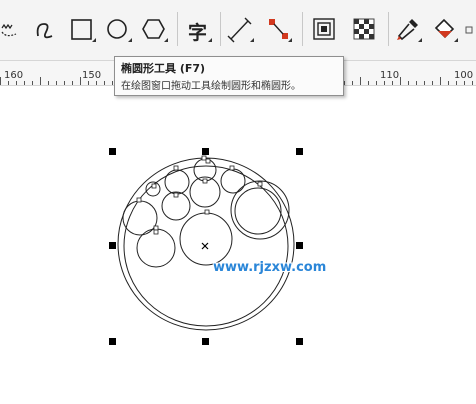  I want to click on freehand-icon, so click(9, 30).